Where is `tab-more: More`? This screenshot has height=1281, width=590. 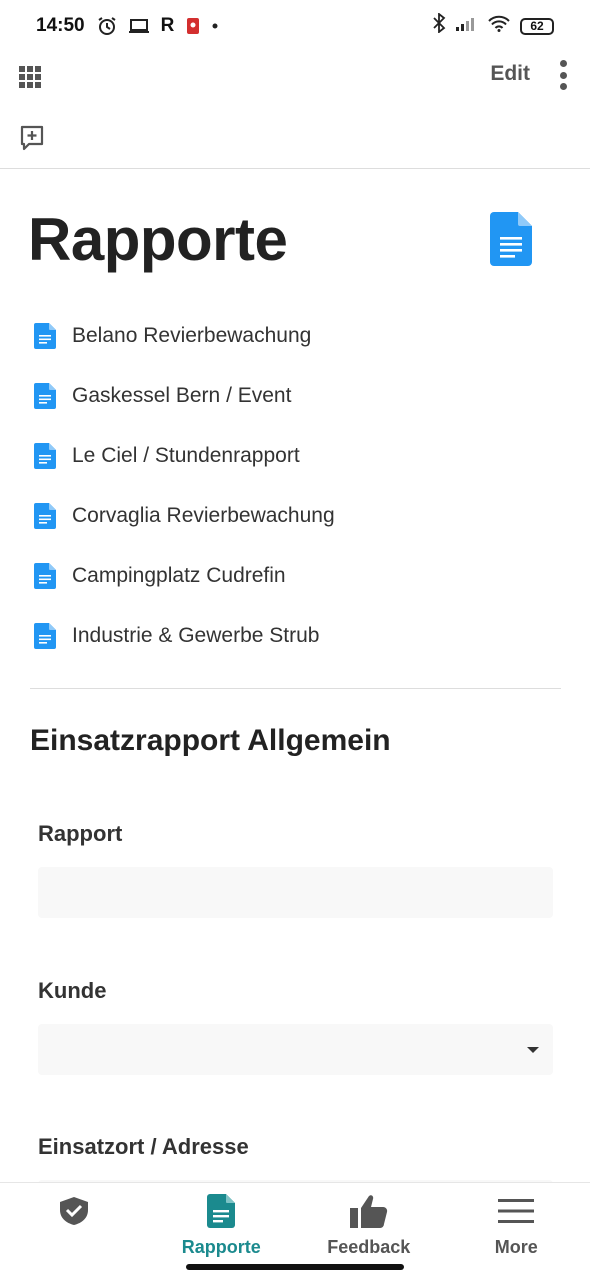
tab-more: More is located at coordinates (516, 1232).